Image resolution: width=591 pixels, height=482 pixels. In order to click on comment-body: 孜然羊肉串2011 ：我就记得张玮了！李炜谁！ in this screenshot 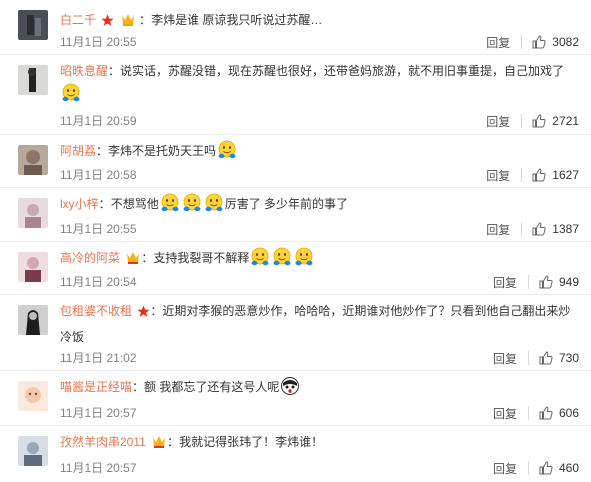, I will do `click(319, 444)`.